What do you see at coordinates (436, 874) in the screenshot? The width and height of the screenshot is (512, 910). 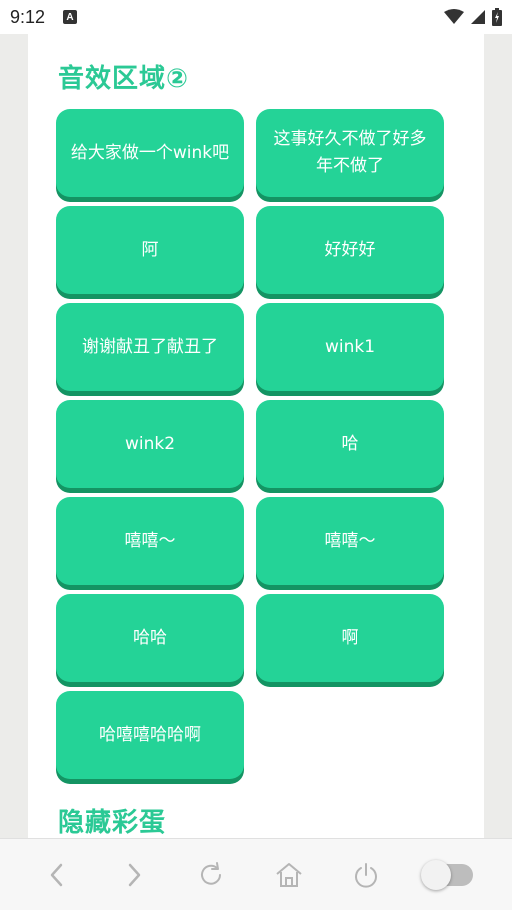 I see `toggle-knob` at bounding box center [436, 874].